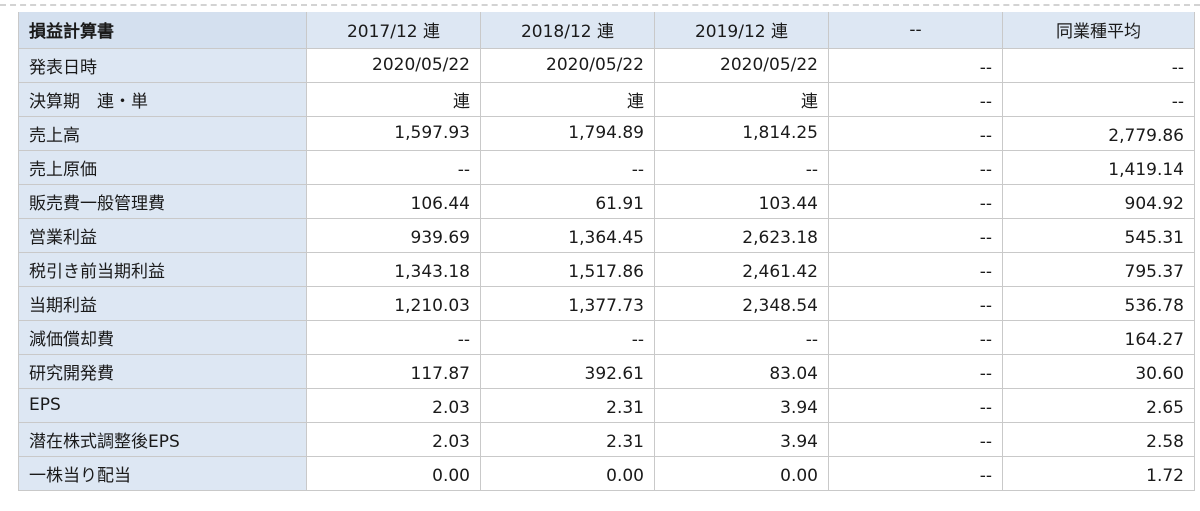  Describe the element at coordinates (741, 371) in the screenshot. I see `value-2019: 83.04` at that location.